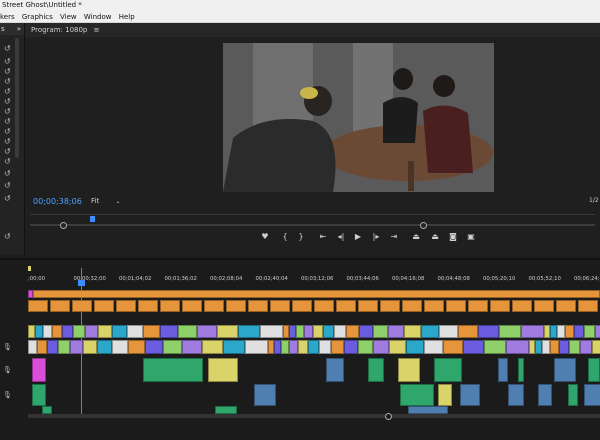 The height and width of the screenshot is (440, 600). I want to click on menu-item-markers: kers, so click(7, 17).